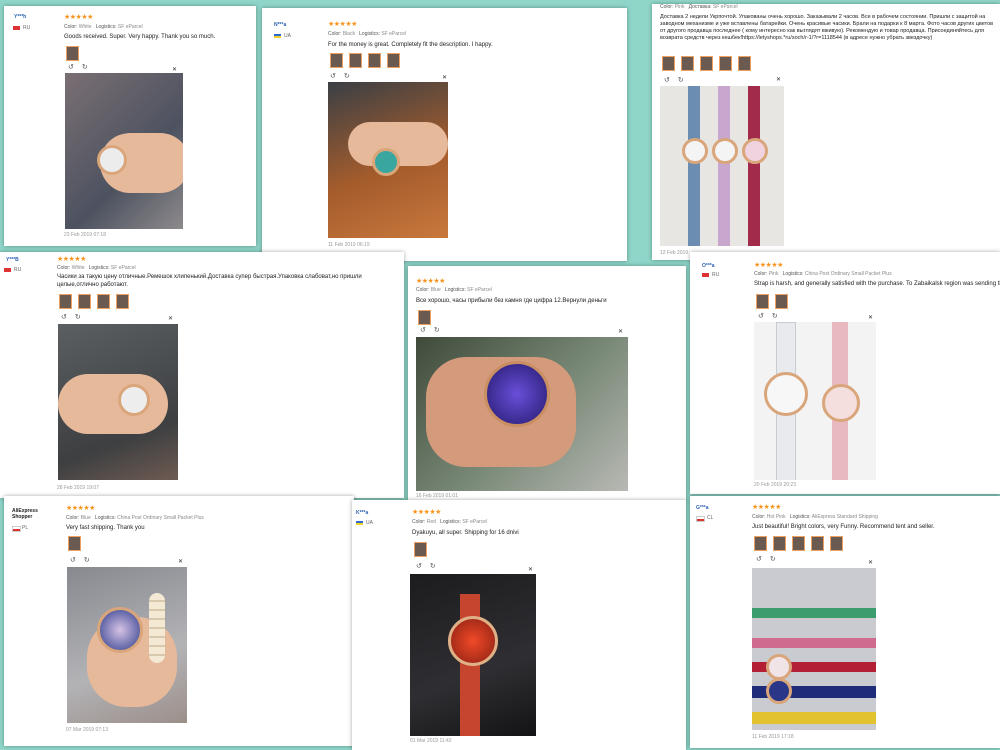 The width and height of the screenshot is (1000, 750). I want to click on wrist, so click(113, 404).